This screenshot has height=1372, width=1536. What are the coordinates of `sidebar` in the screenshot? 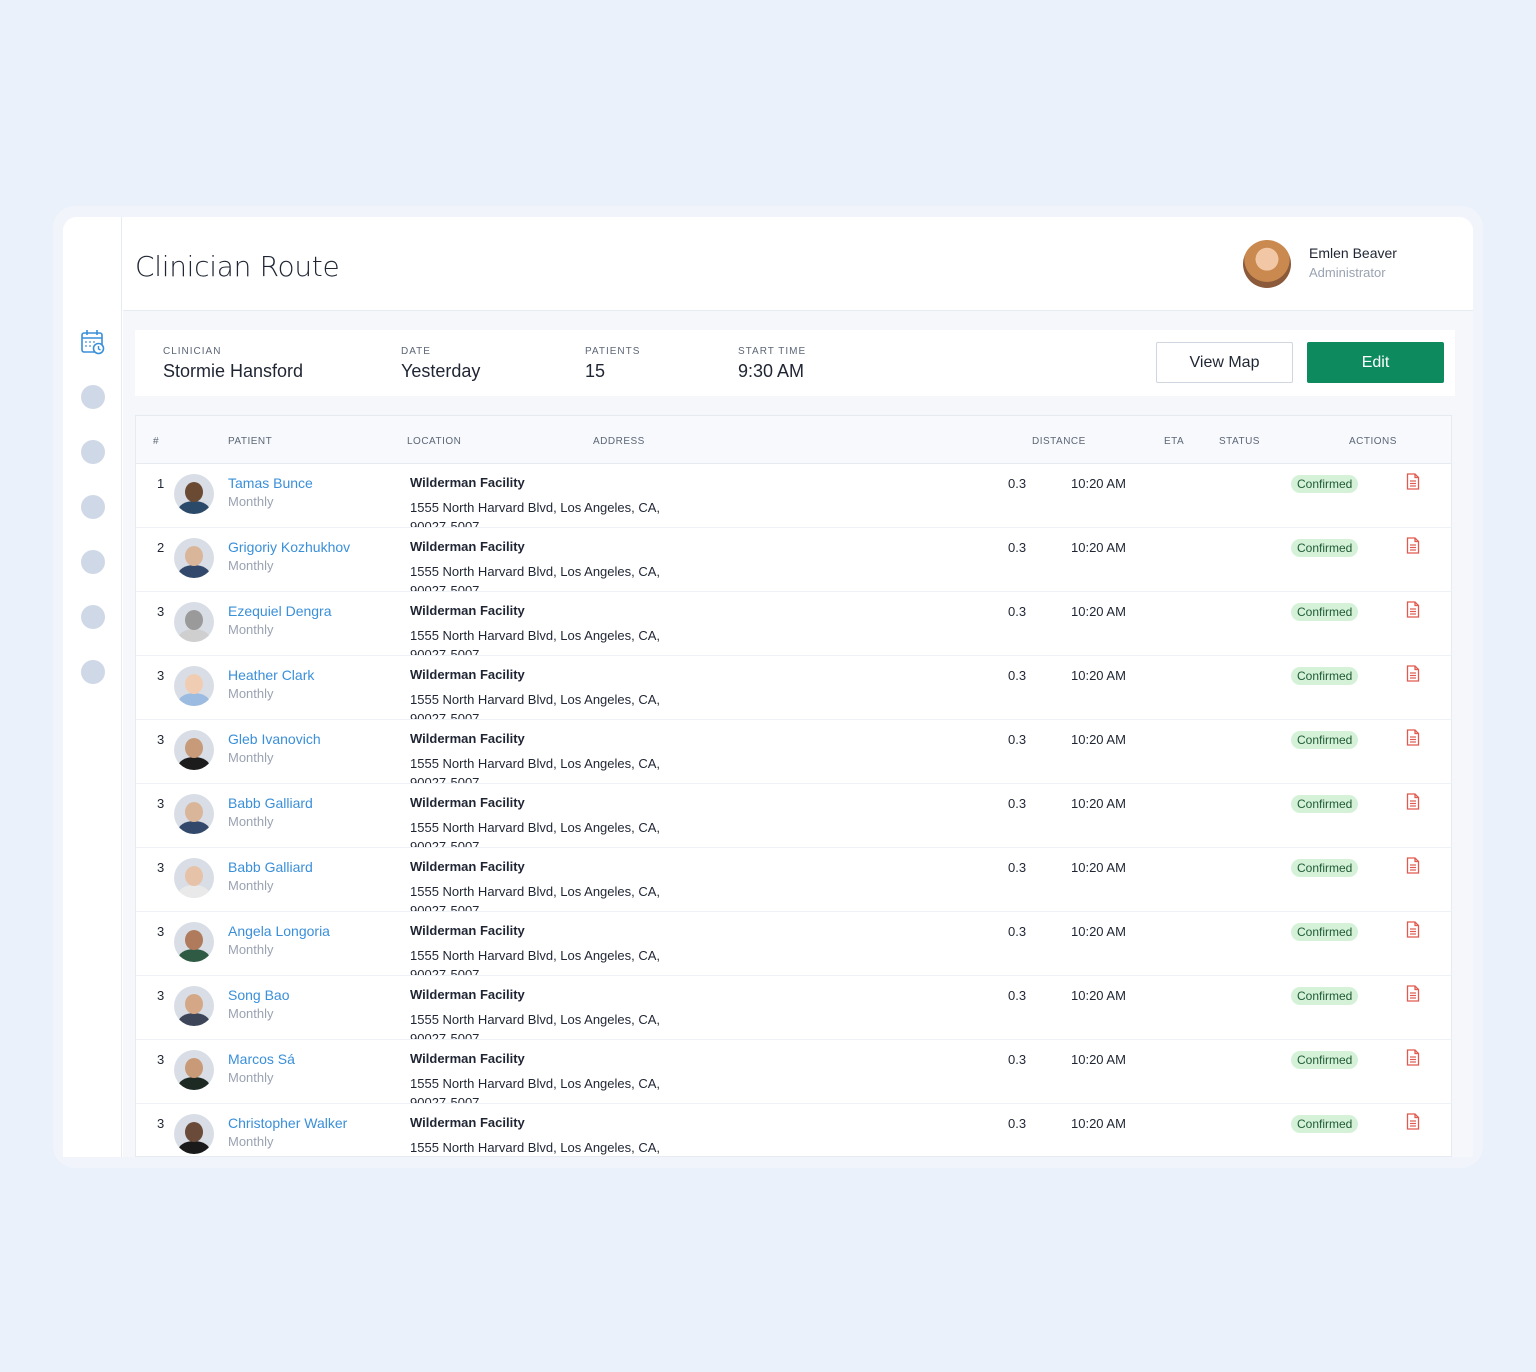 It's located at (92, 687).